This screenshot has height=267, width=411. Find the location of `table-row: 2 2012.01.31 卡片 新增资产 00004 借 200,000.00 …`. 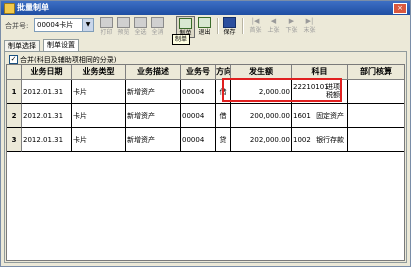

table-row: 2 2012.01.31 卡片 新增资产 00004 借 200,000.00 … is located at coordinates (205, 116).